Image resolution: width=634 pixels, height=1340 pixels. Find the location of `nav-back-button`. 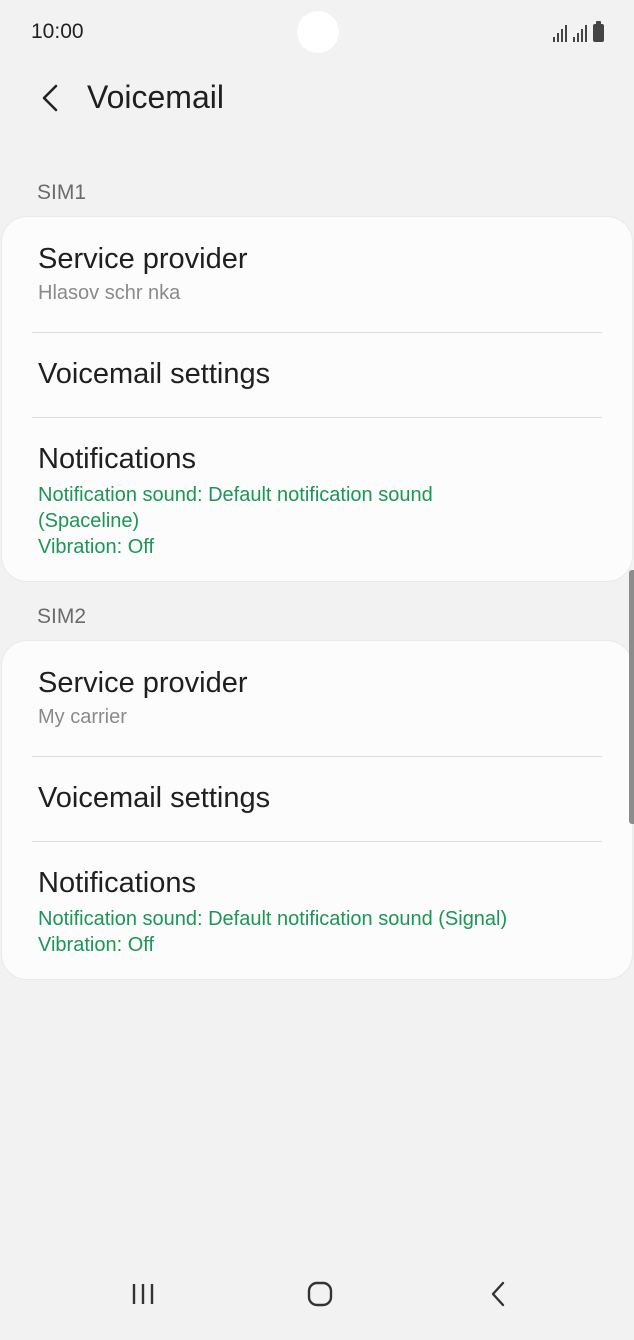

nav-back-button is located at coordinates (498, 1294).